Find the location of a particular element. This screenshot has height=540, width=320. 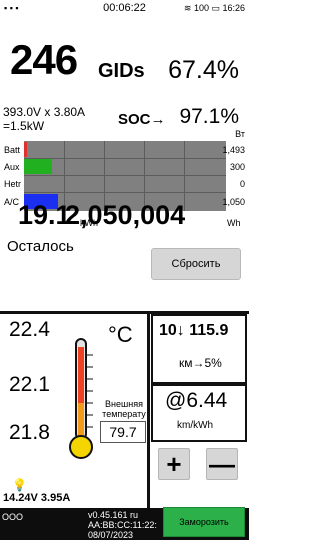

total-wh-unit: Wh is located at coordinates (234, 223).